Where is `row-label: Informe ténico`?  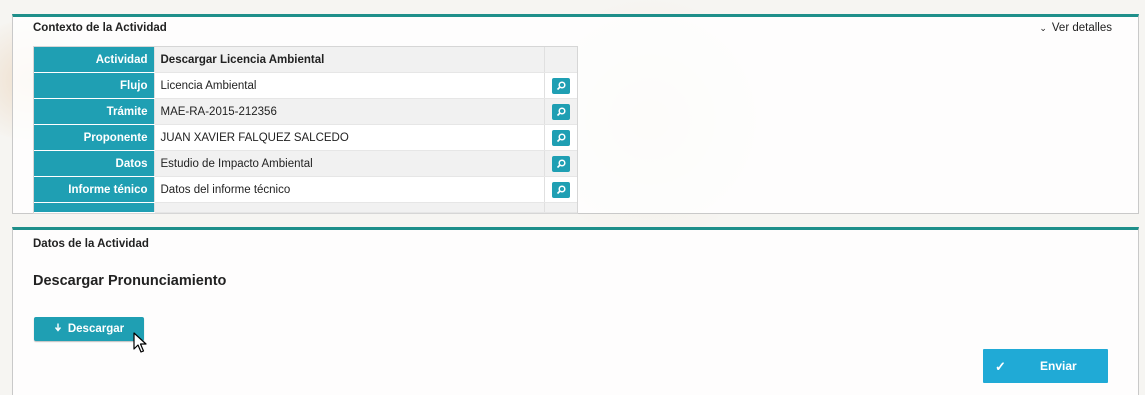
row-label: Informe ténico is located at coordinates (94, 189).